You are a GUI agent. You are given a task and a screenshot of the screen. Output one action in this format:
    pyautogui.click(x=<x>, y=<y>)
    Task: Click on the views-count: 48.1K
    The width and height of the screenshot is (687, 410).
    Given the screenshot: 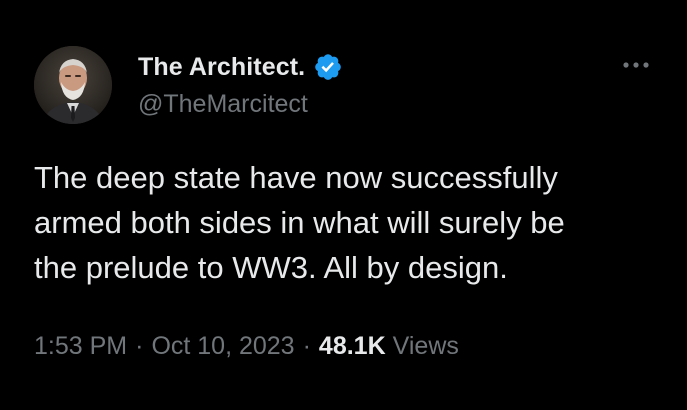 What is the action you would take?
    pyautogui.click(x=352, y=346)
    